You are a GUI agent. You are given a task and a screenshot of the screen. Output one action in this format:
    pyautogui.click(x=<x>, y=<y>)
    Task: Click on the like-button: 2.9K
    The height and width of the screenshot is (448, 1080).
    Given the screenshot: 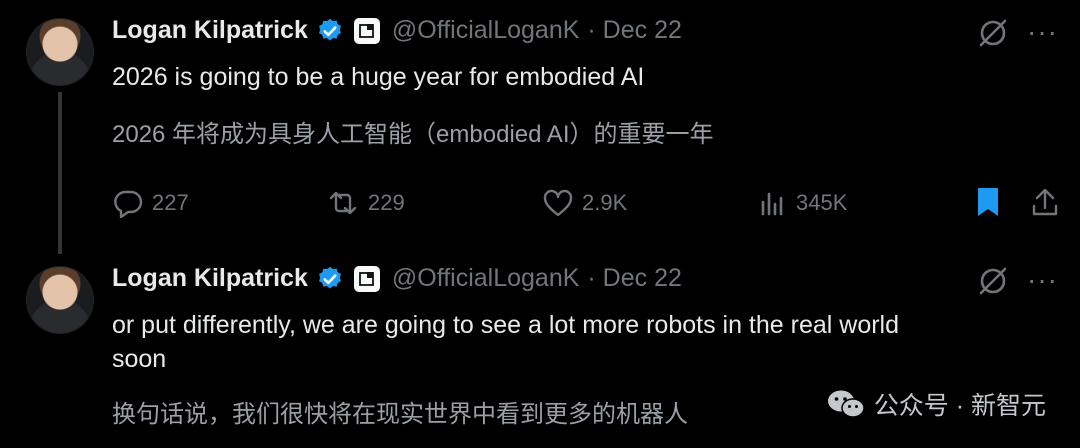 What is the action you would take?
    pyautogui.click(x=584, y=203)
    